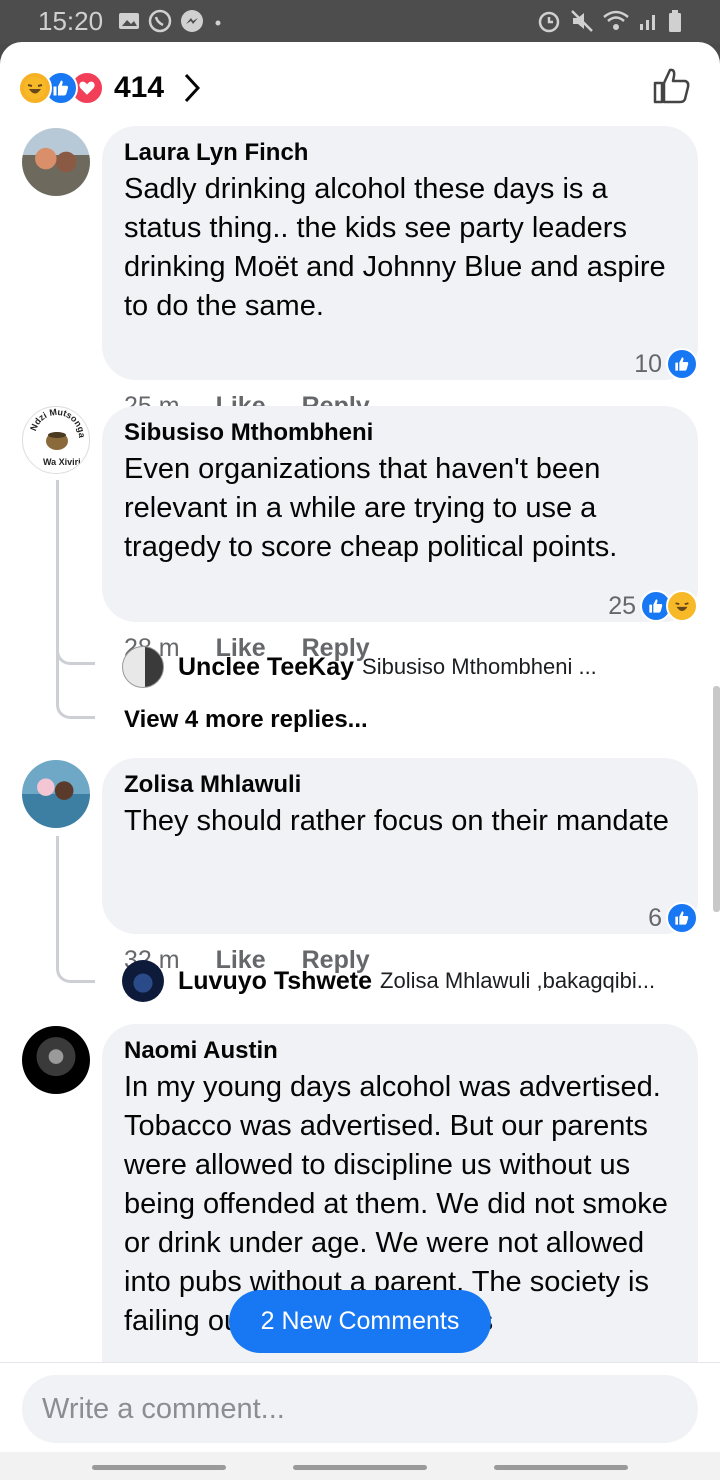  Describe the element at coordinates (647, 22) in the screenshot. I see `signal-icon` at that location.